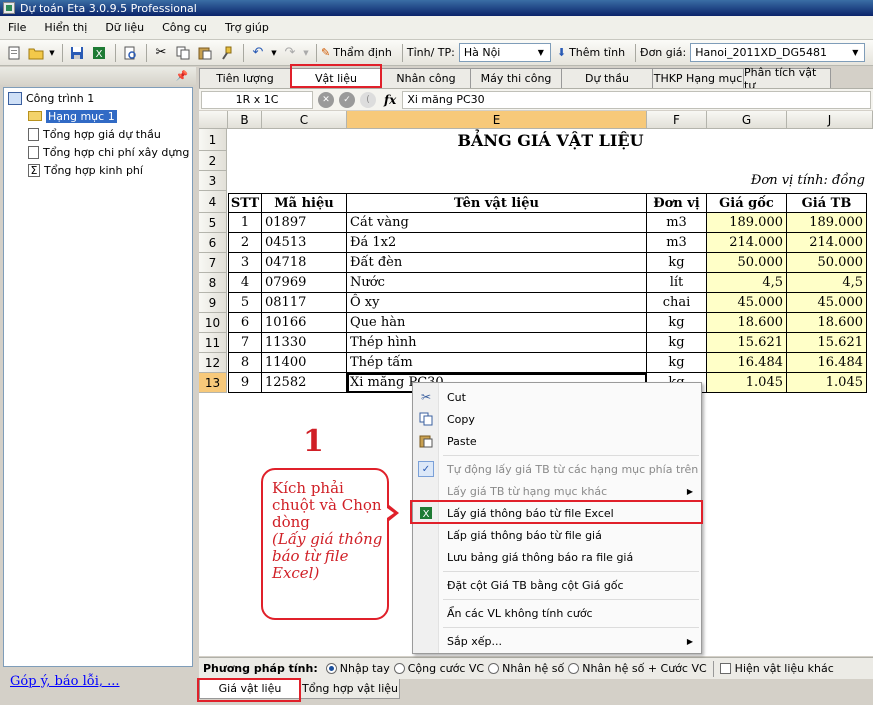  Describe the element at coordinates (747, 343) in the screenshot. I see `cell-base-price: 15.621` at that location.